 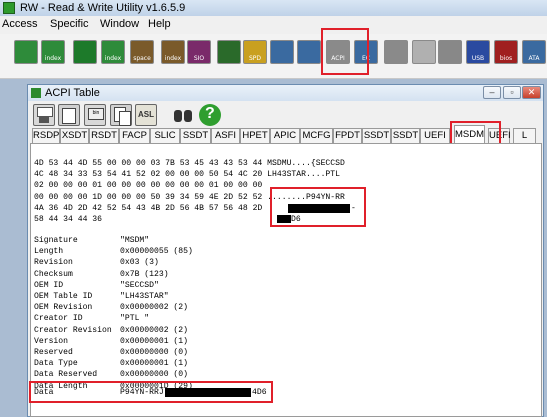 I want to click on toolbar-index-io-button: index, so click(x=173, y=52).